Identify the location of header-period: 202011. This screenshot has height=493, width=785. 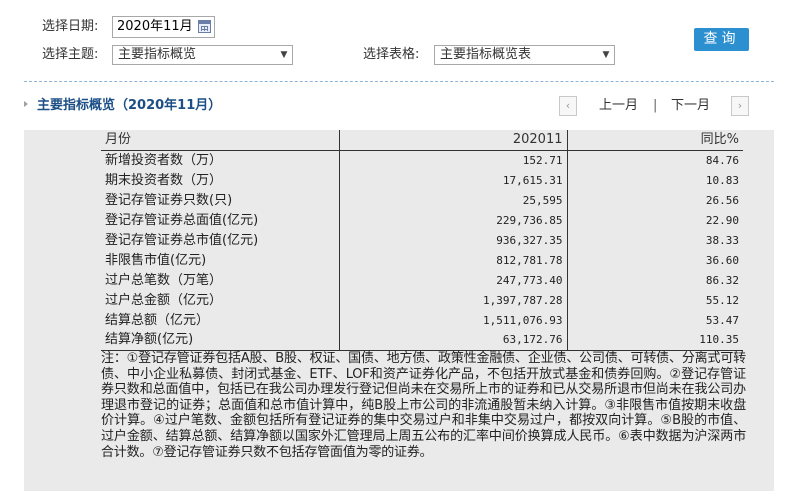
(453, 140).